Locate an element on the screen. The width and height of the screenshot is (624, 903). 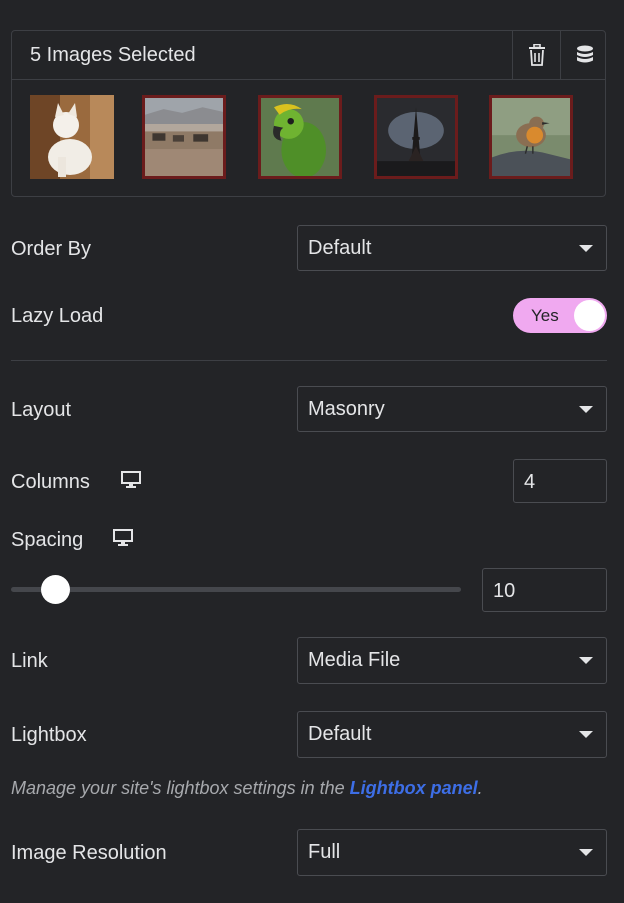
thumbnail-robin is located at coordinates (531, 137).